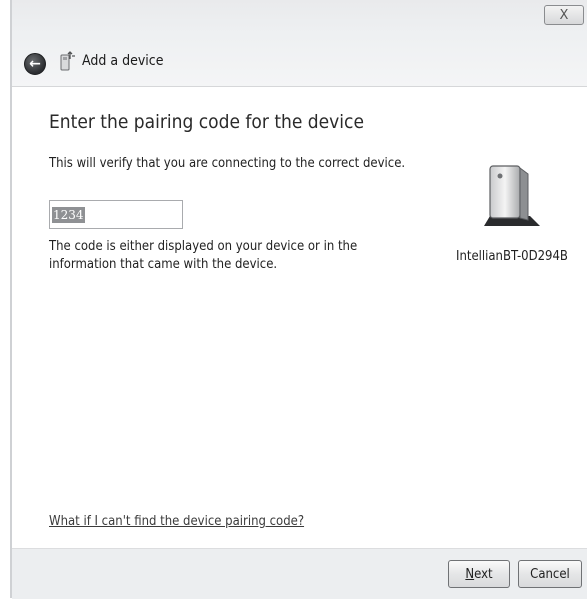 This screenshot has width=587, height=599. What do you see at coordinates (206, 122) in the screenshot?
I see `page-heading: Enter the pairing code for the device` at bounding box center [206, 122].